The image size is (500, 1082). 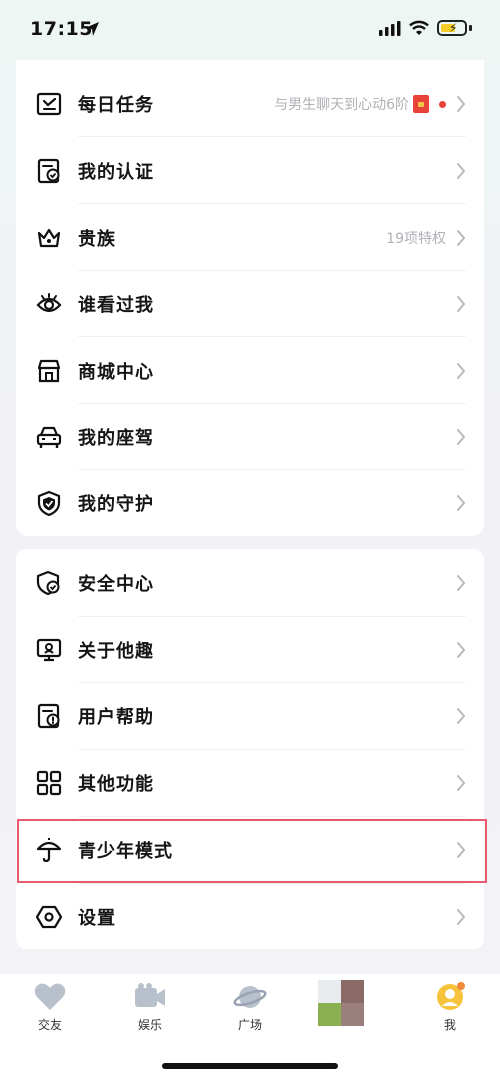 I want to click on menu-item-daily-tasks: 每日任务 与男生聊天到心动6阶, so click(x=250, y=104).